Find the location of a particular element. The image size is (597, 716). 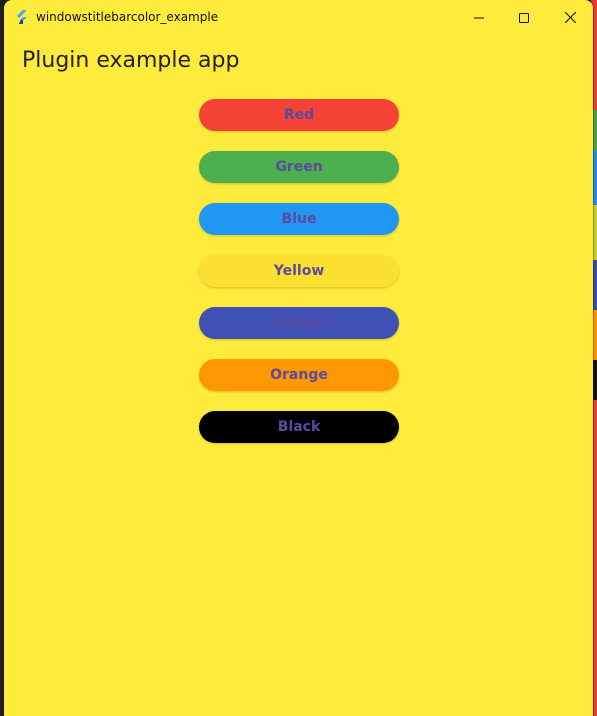

button-label: Red is located at coordinates (299, 115).